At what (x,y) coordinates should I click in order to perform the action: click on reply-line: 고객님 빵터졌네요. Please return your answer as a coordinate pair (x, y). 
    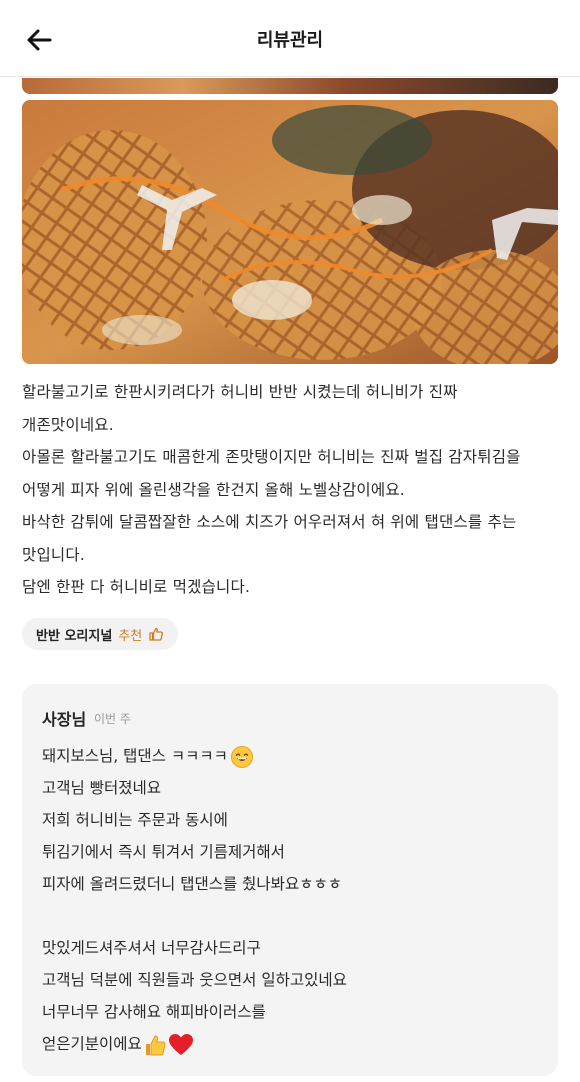
    Looking at the image, I should click on (102, 788).